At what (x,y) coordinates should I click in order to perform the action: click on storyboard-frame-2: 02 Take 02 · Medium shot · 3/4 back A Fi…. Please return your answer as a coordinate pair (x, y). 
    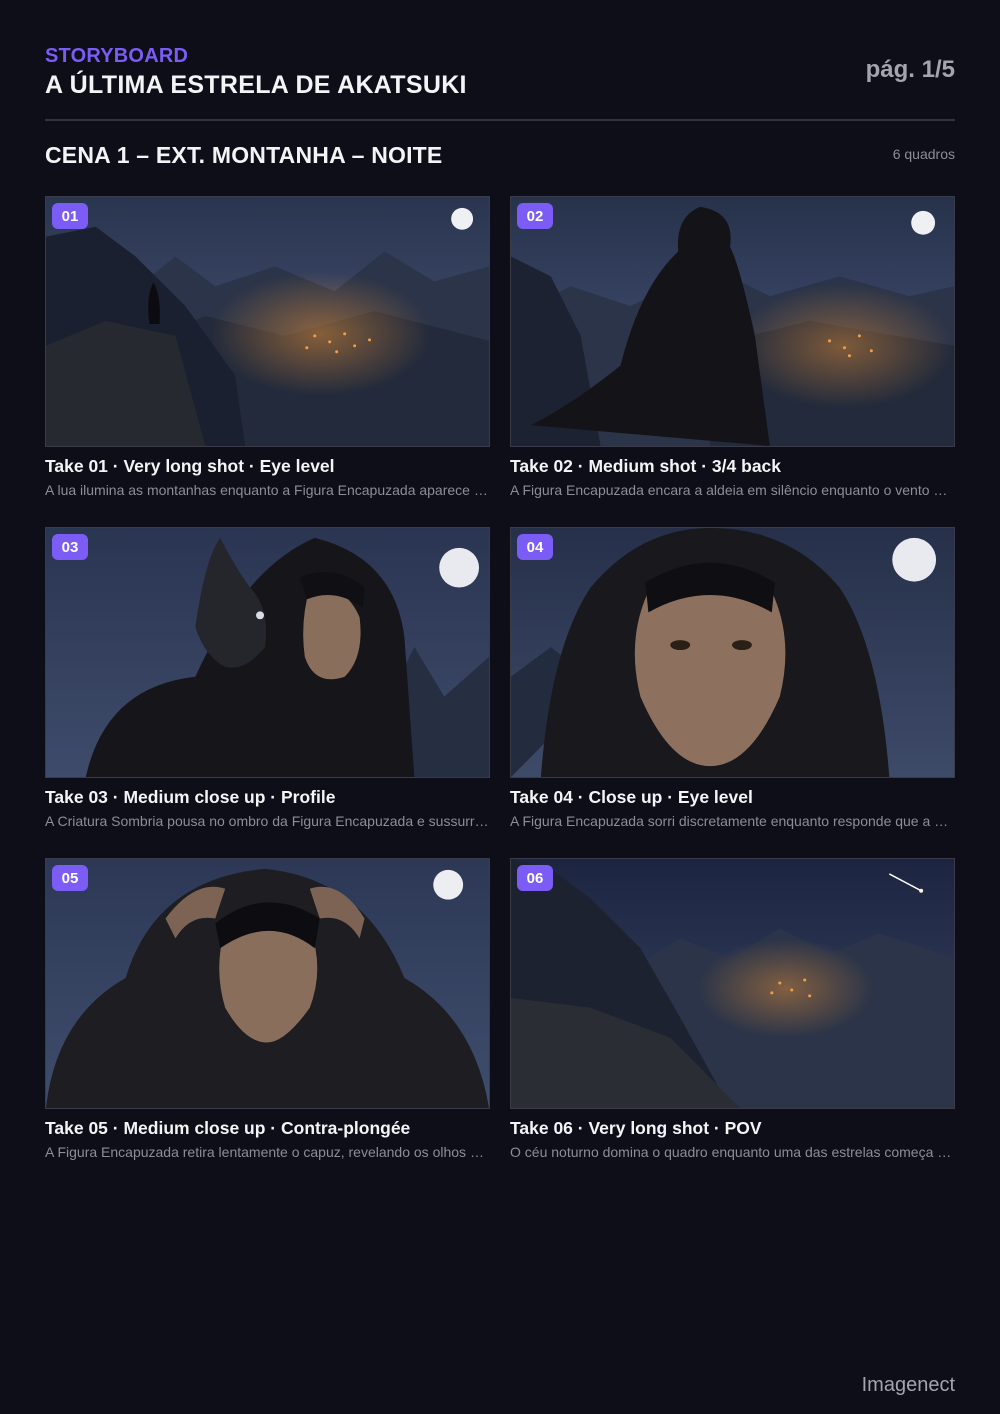
    Looking at the image, I should click on (732, 347).